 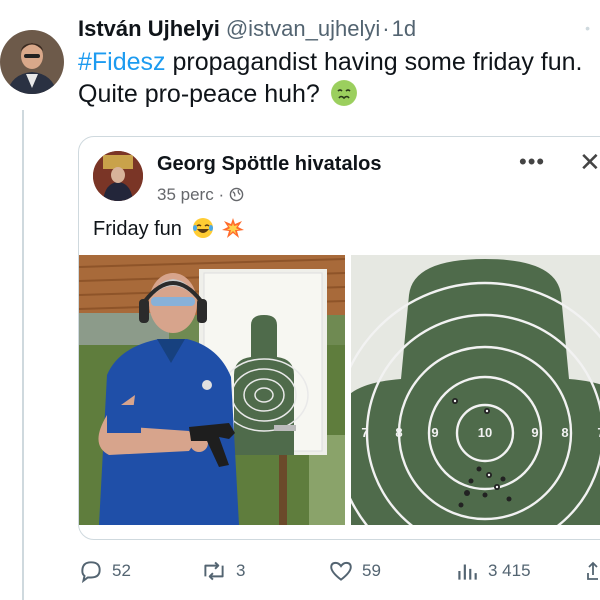 I want to click on reply-count: 52, so click(x=121, y=570).